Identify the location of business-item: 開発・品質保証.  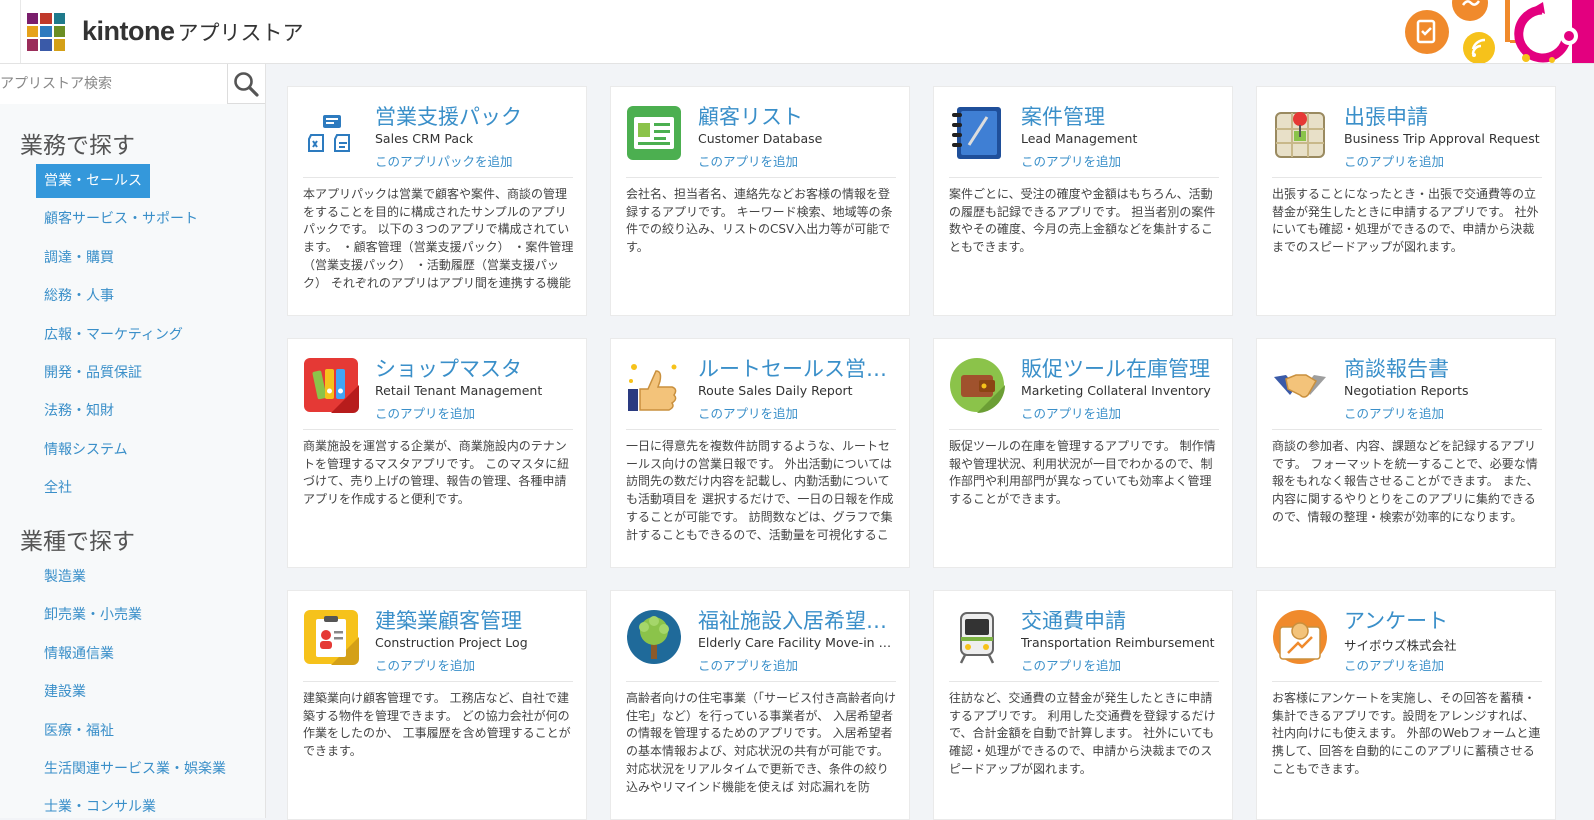
(93, 373).